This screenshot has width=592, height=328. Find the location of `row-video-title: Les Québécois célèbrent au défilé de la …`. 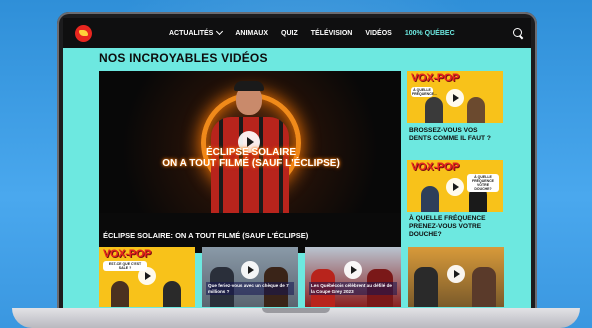

row-video-title: Les Québécois célèbrent au défilé de la … is located at coordinates (353, 288).